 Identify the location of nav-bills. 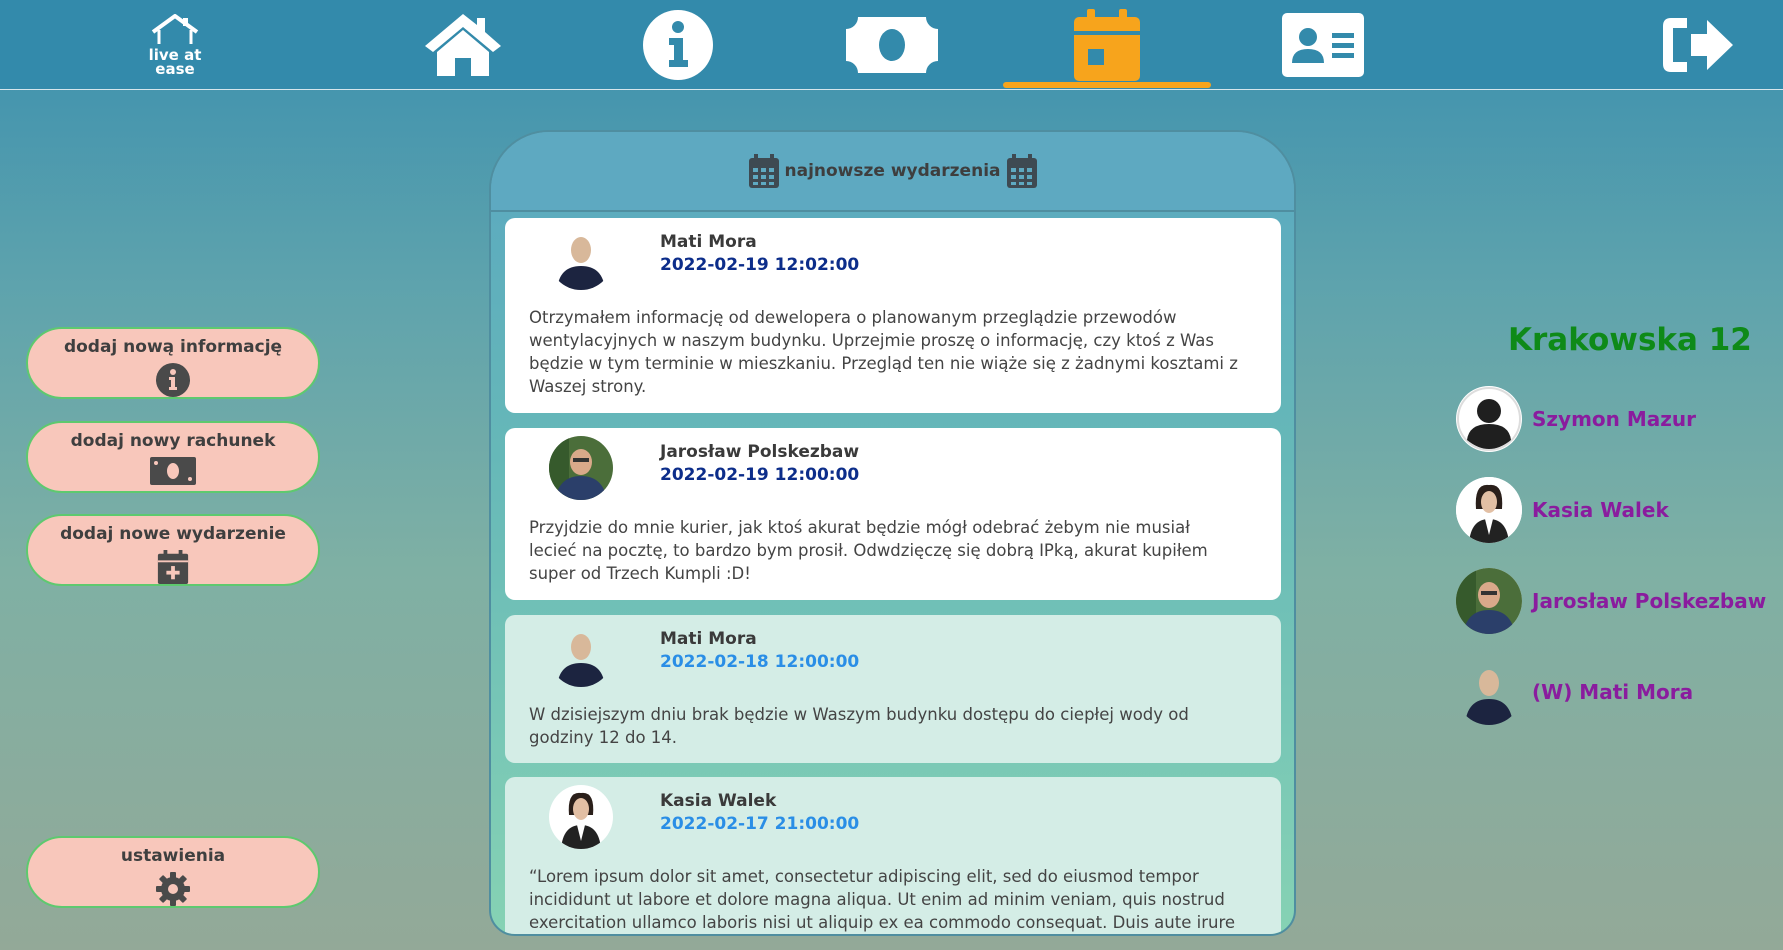
(892, 45).